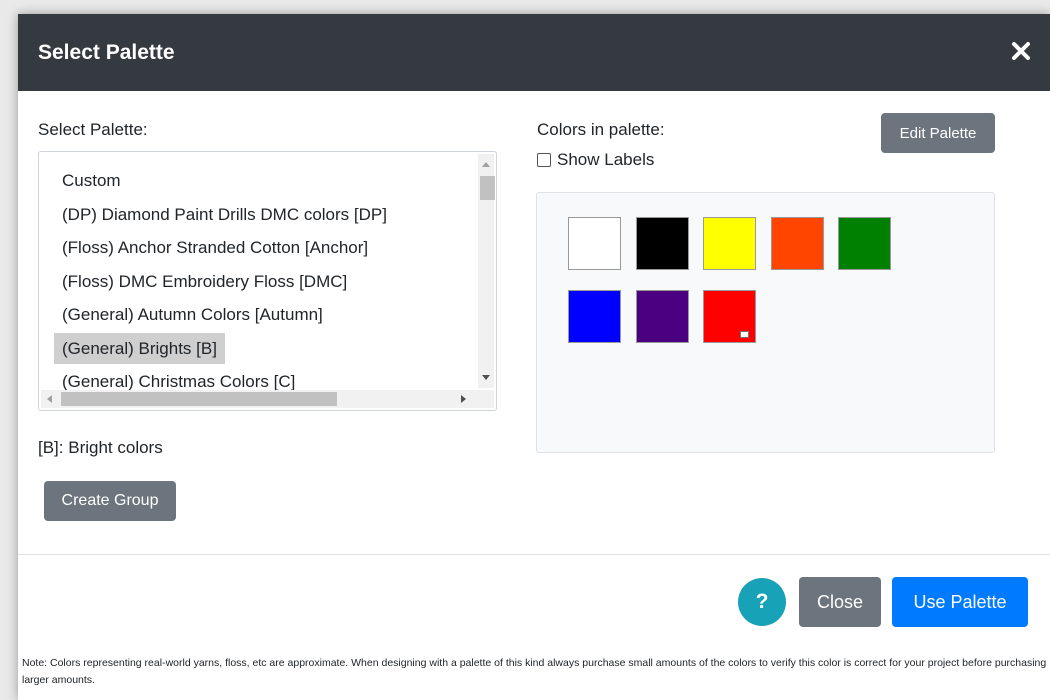 This screenshot has width=1050, height=700. I want to click on footer-divider, so click(534, 554).